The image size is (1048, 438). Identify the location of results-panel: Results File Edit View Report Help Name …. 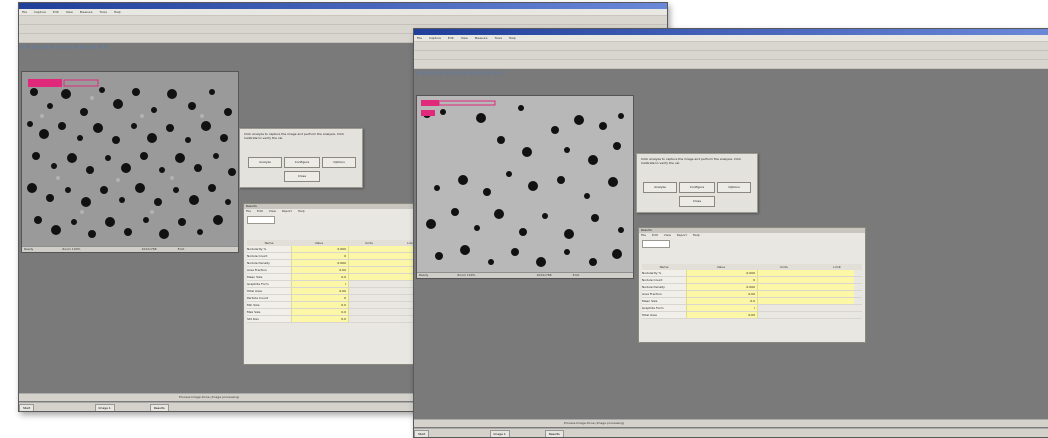
(752, 285).